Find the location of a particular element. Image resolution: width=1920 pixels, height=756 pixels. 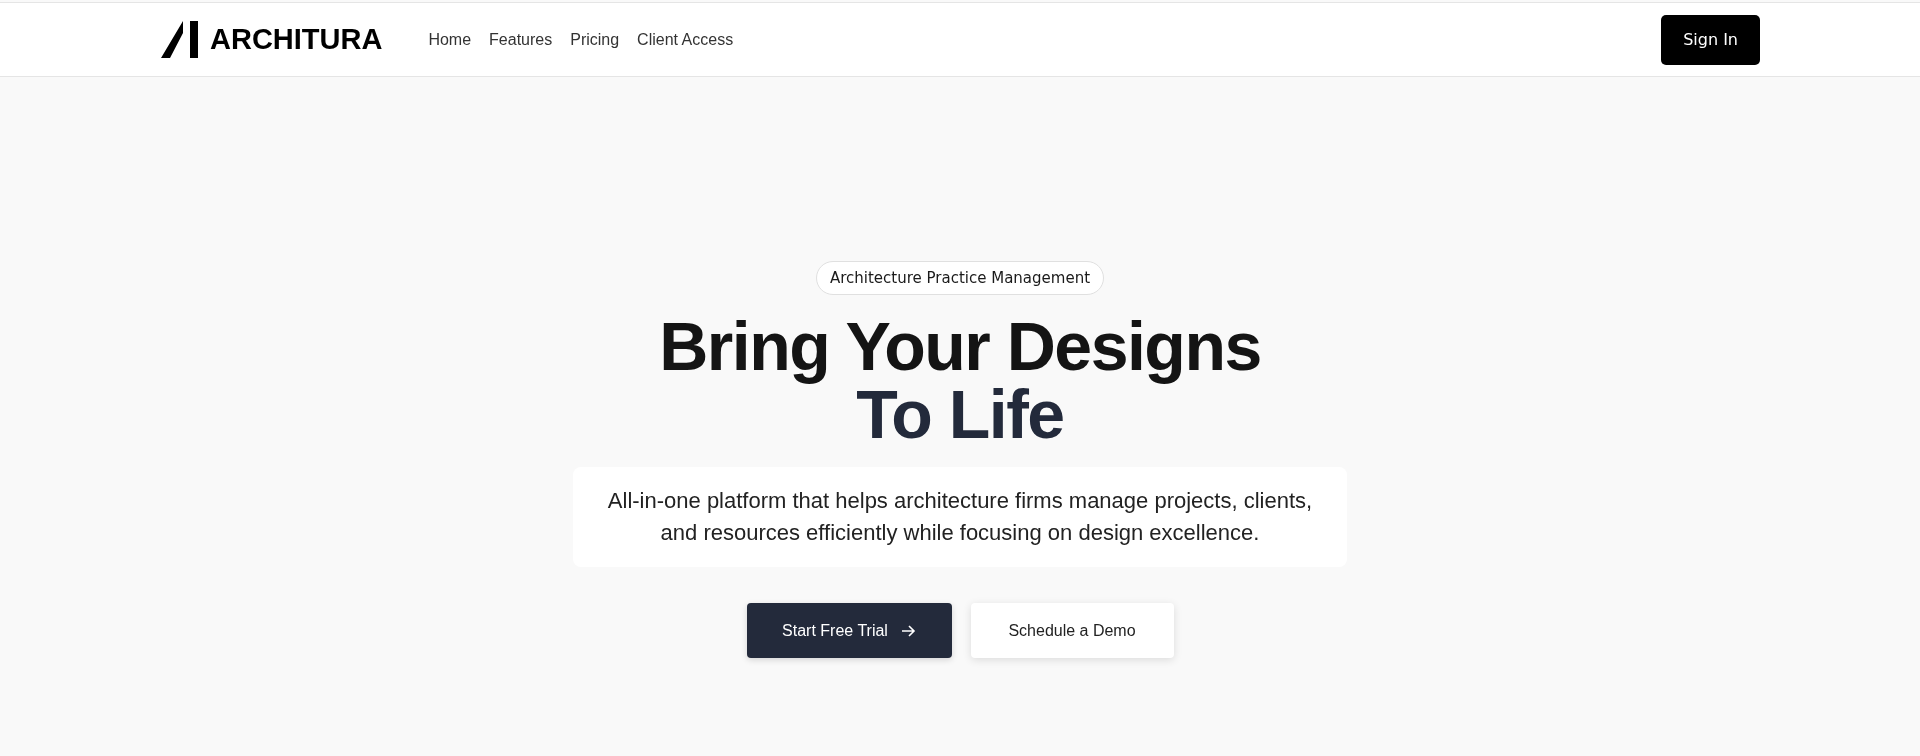

category-badge: Architecture Practice Management is located at coordinates (960, 278).